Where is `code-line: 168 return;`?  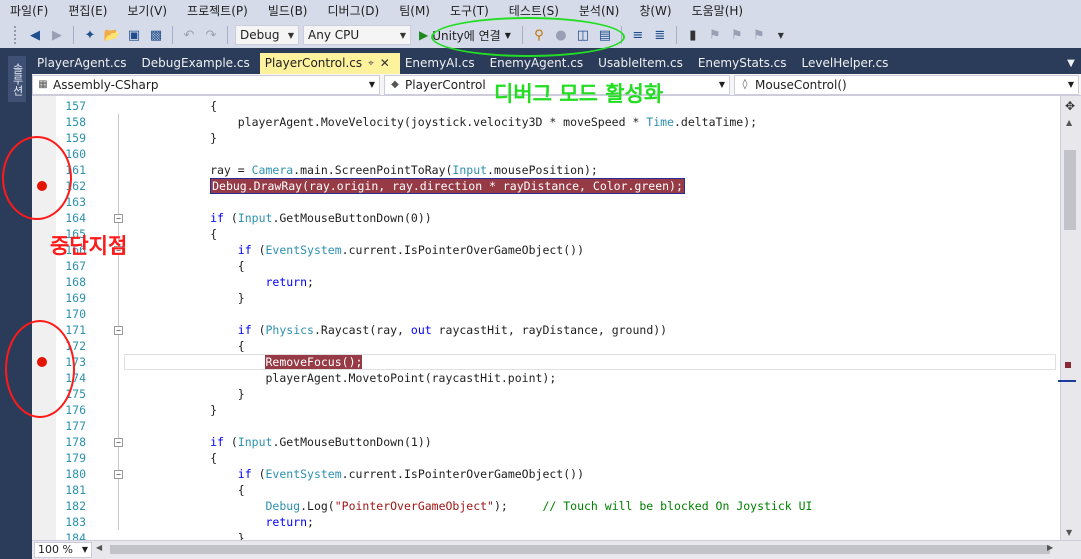 code-line: 168 return; is located at coordinates (546, 282).